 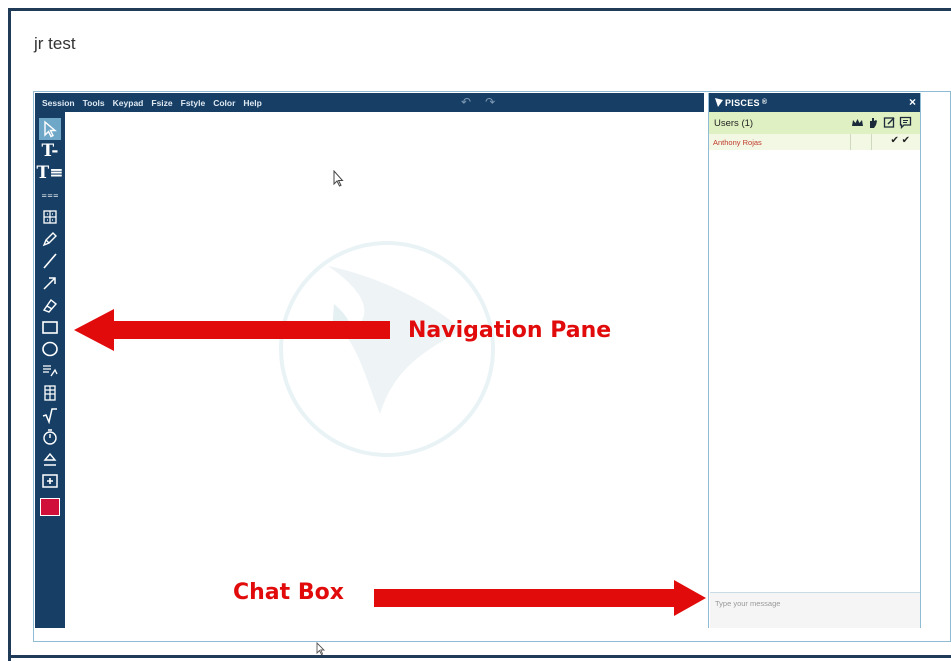 I want to click on navigation-pane: T- T≡ (===), so click(x=50, y=370).